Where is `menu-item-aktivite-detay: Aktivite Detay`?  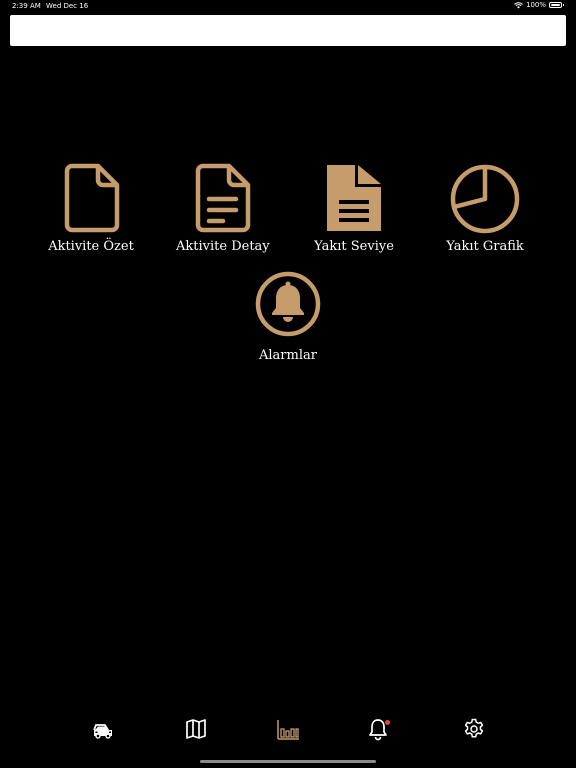
menu-item-aktivite-detay: Aktivite Detay is located at coordinates (223, 208).